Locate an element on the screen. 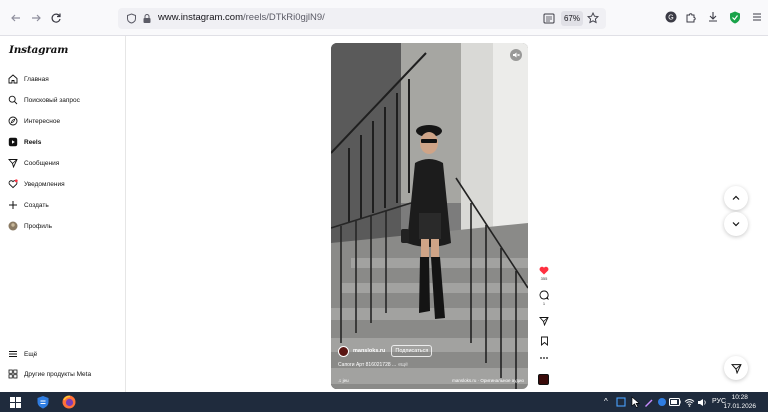 This screenshot has width=768, height=412. app-shield-icon is located at coordinates (43, 402).